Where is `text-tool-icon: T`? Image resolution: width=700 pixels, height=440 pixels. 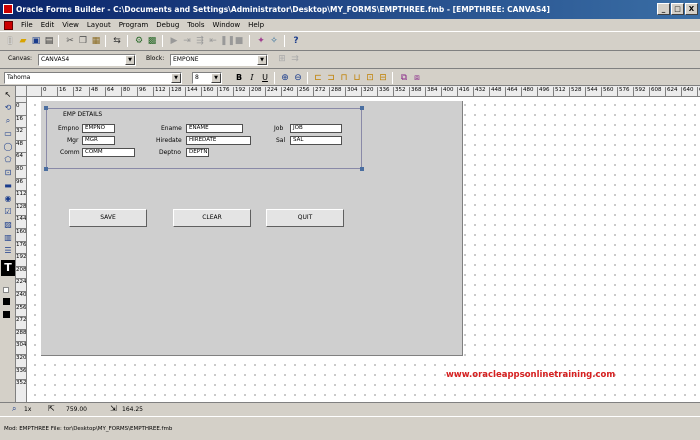 text-tool-icon: T is located at coordinates (8, 268).